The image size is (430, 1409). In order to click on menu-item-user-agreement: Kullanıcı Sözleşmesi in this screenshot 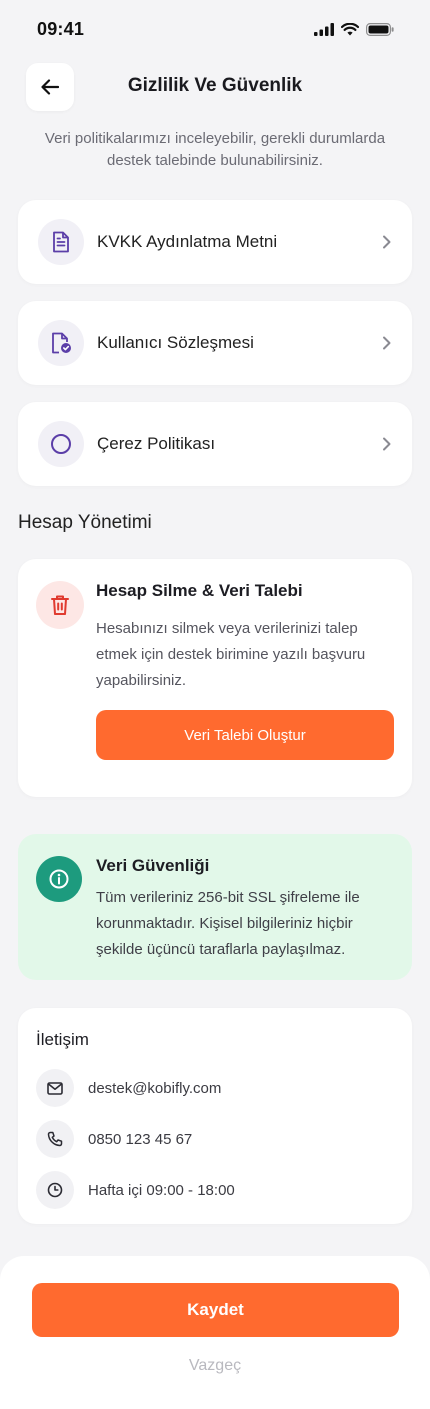, I will do `click(215, 343)`.